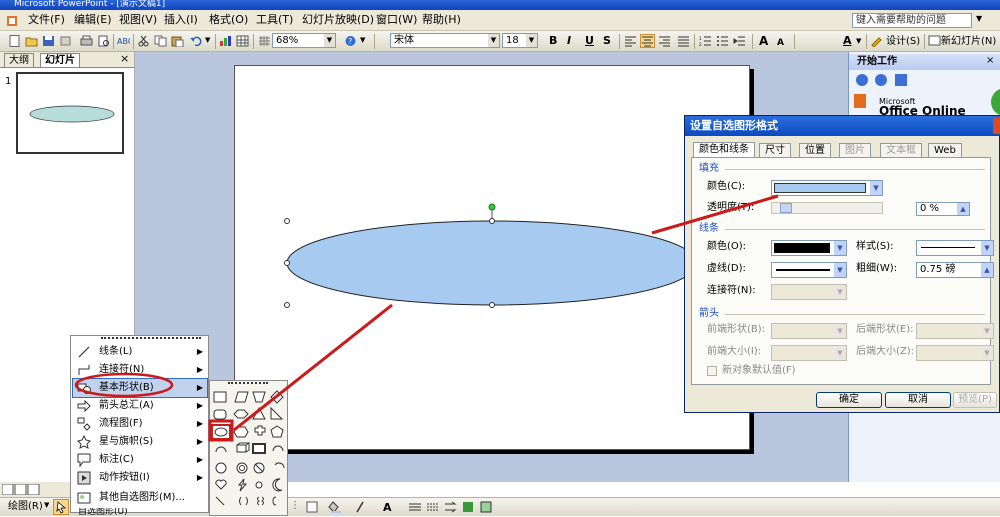 This screenshot has height=517, width=1000. Describe the element at coordinates (943, 209) in the screenshot. I see `transparency-input: 0 % ▲` at that location.